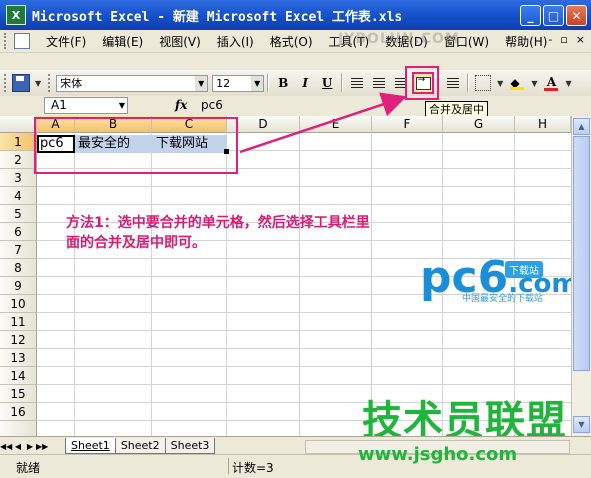 This screenshot has width=591, height=478. I want to click on fill-color-button: ◆, so click(517, 83).